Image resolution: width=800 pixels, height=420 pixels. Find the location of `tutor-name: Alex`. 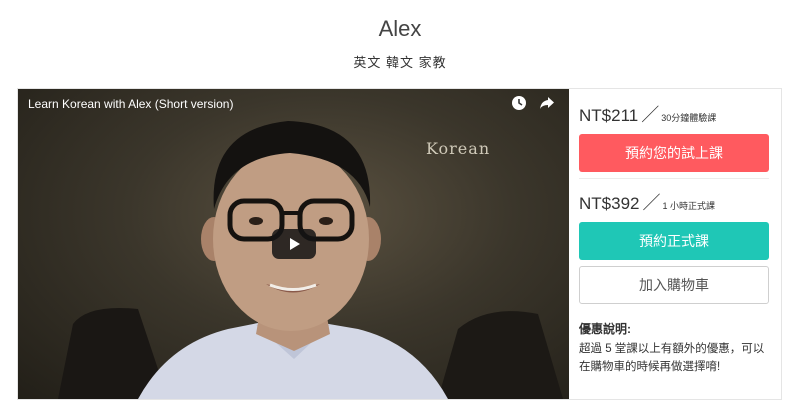

tutor-name: Alex is located at coordinates (400, 28).